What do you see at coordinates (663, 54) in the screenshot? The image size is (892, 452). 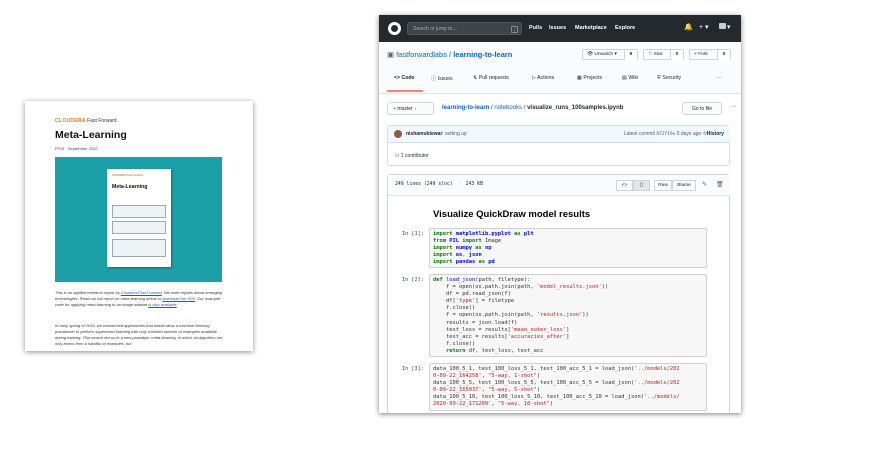 I see `star-button: ☆ Star 0` at bounding box center [663, 54].